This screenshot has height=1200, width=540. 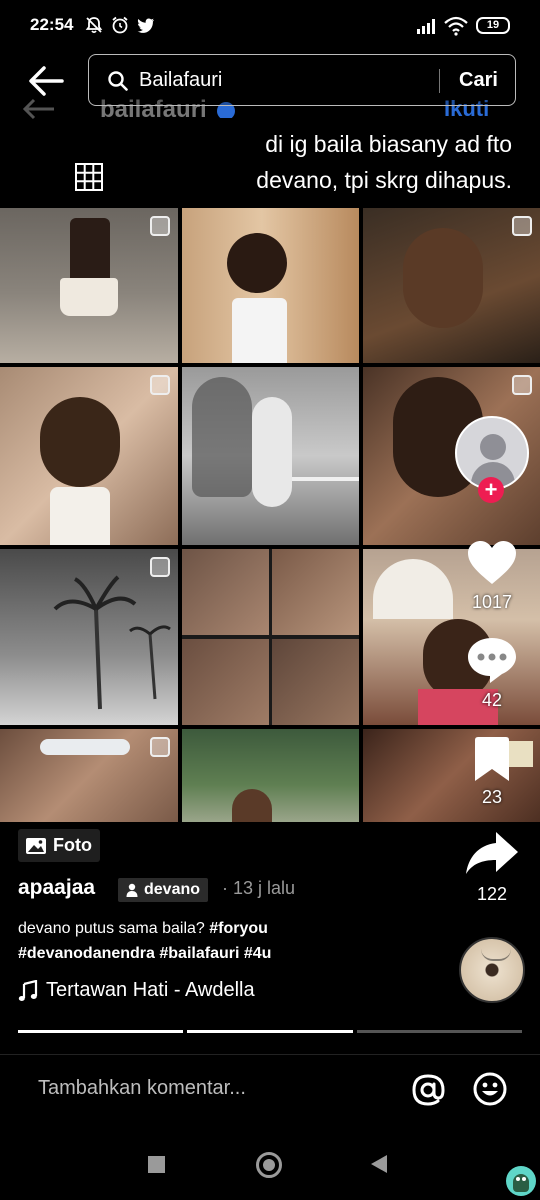 I want to click on battery-indicator: 19, so click(x=493, y=25).